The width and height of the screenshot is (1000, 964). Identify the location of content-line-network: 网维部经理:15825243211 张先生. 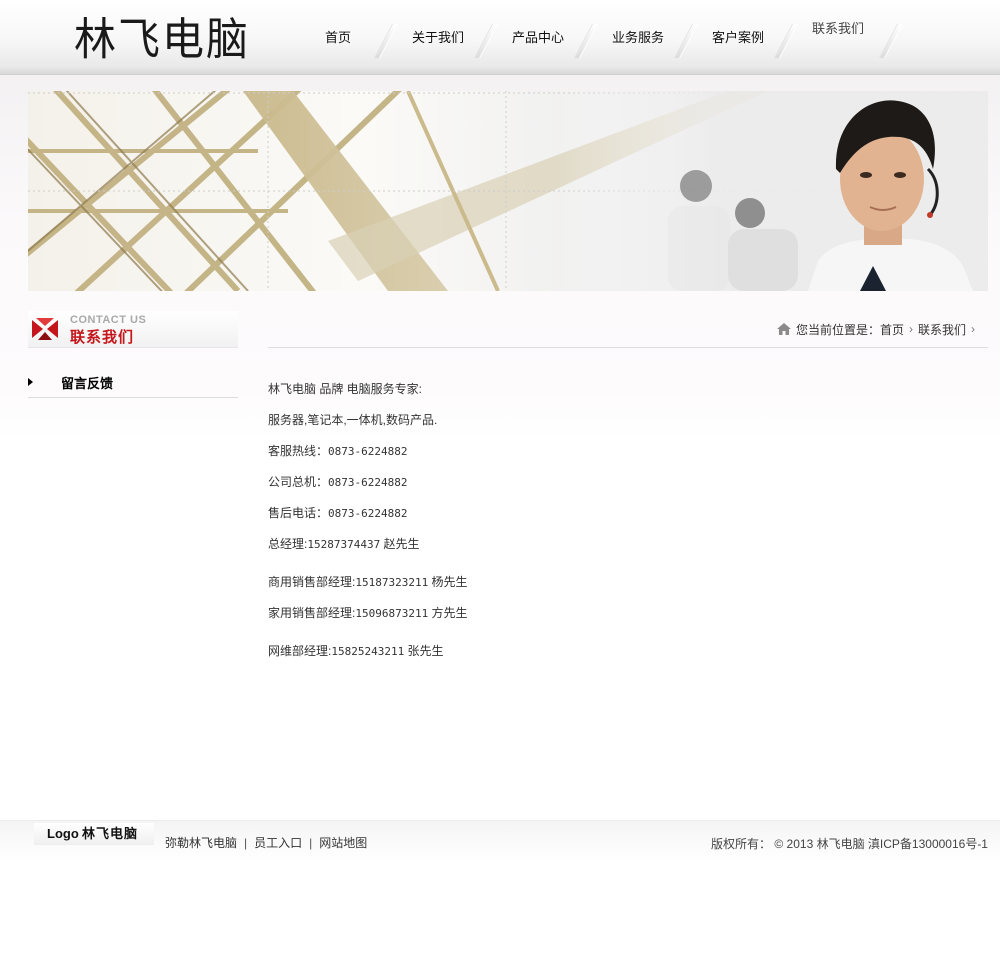
(356, 651).